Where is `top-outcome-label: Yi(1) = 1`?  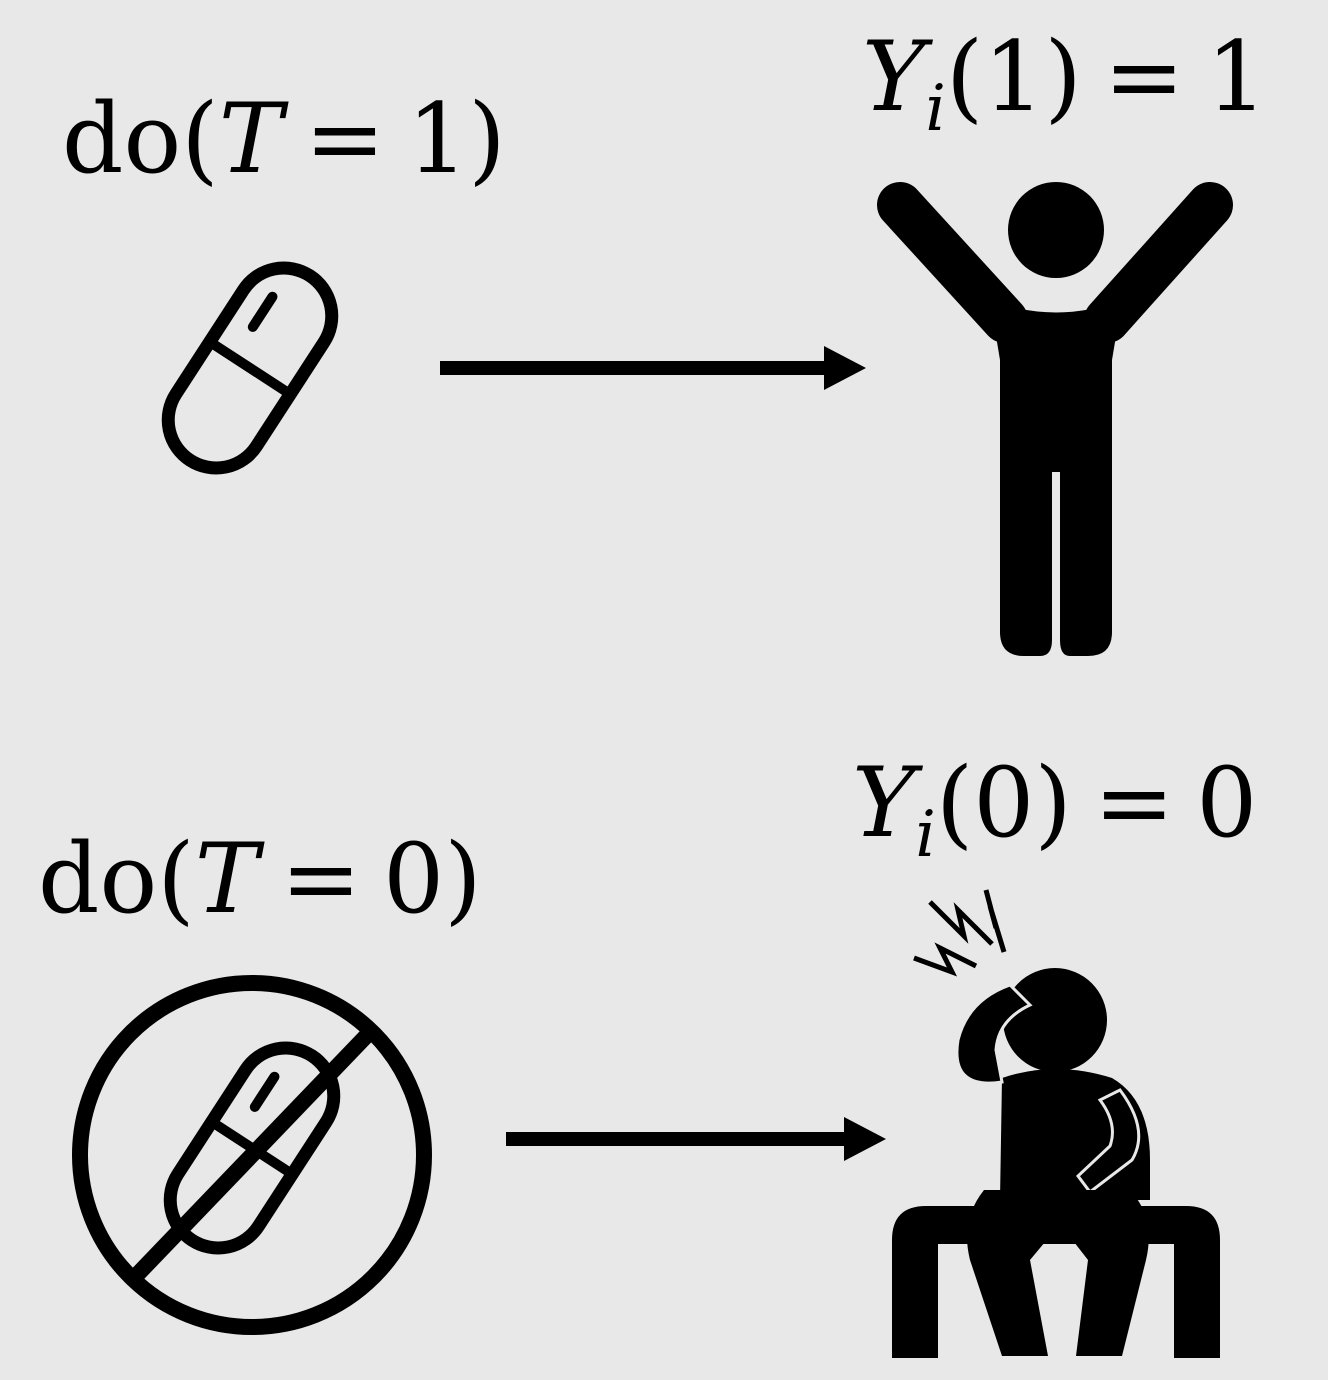 top-outcome-label: Yi(1) = 1 is located at coordinates (1064, 83).